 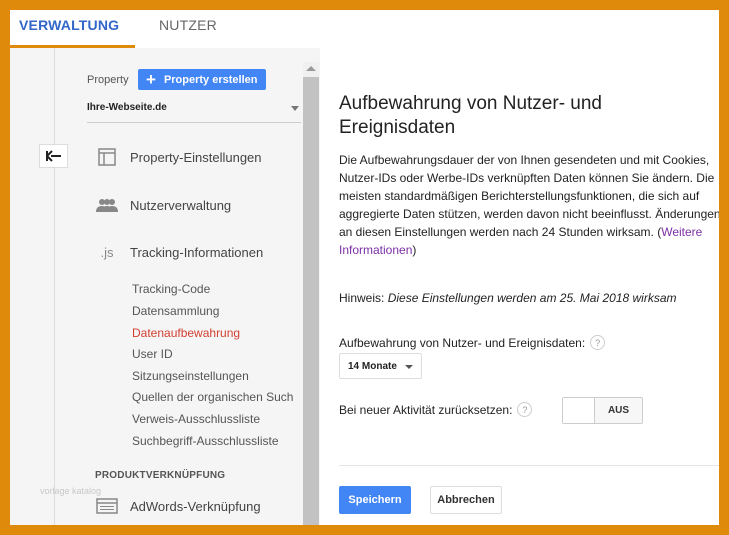 What do you see at coordinates (364, 29) in the screenshot?
I see `top-tabs: VERWALTUNG NUTZER` at bounding box center [364, 29].